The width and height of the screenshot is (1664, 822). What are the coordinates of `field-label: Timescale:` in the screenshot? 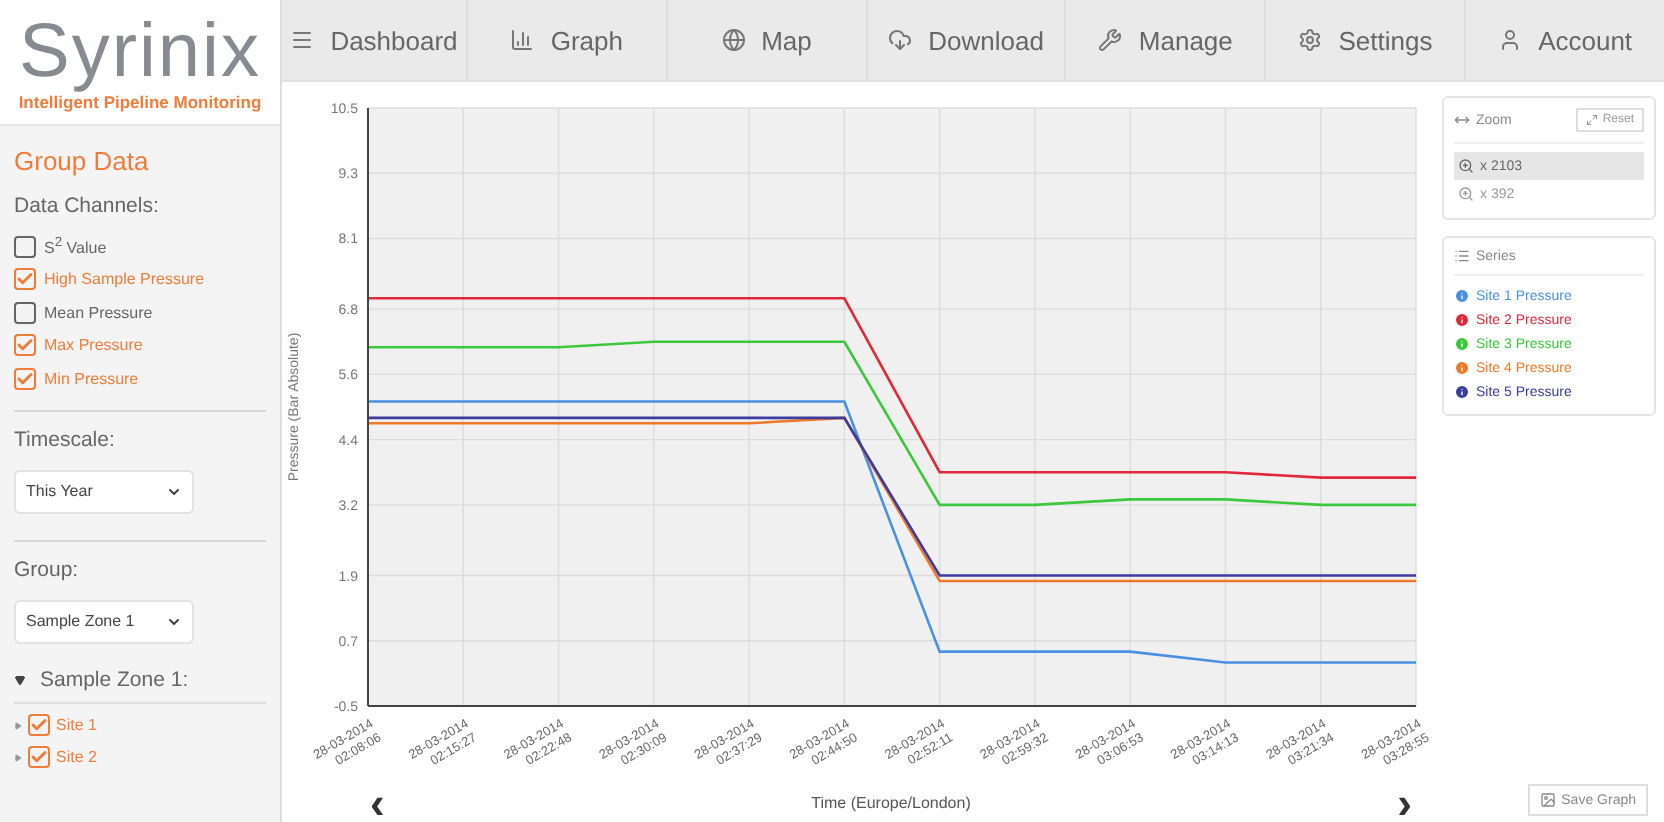 It's located at (65, 439).